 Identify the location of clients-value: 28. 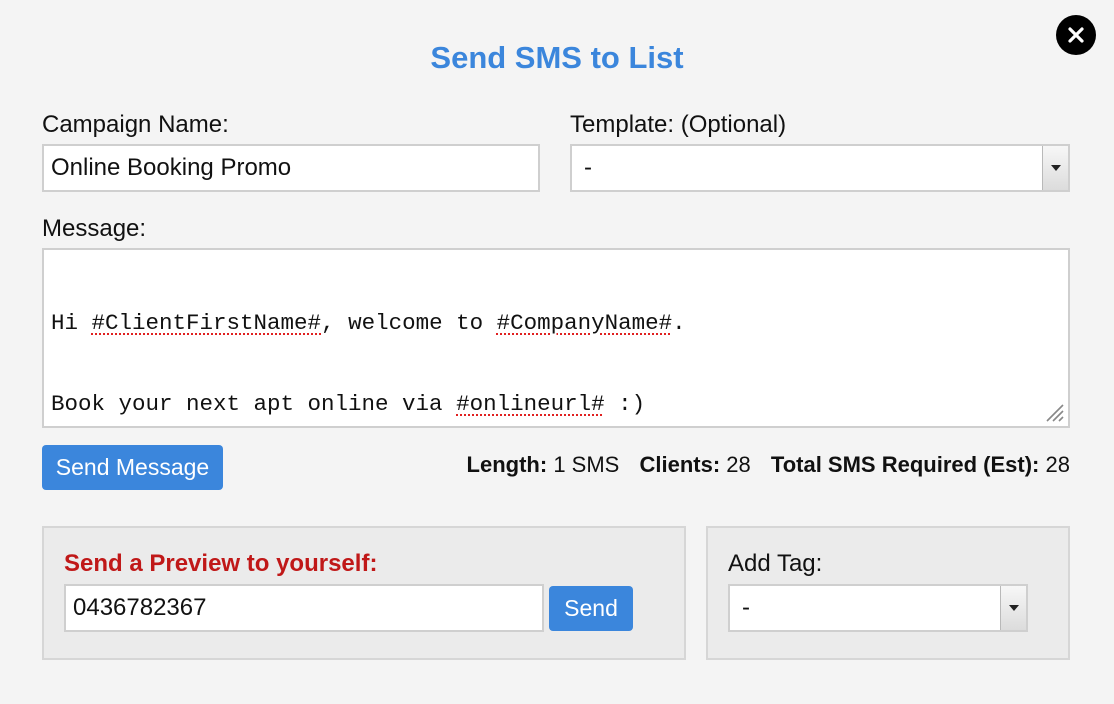
(738, 464).